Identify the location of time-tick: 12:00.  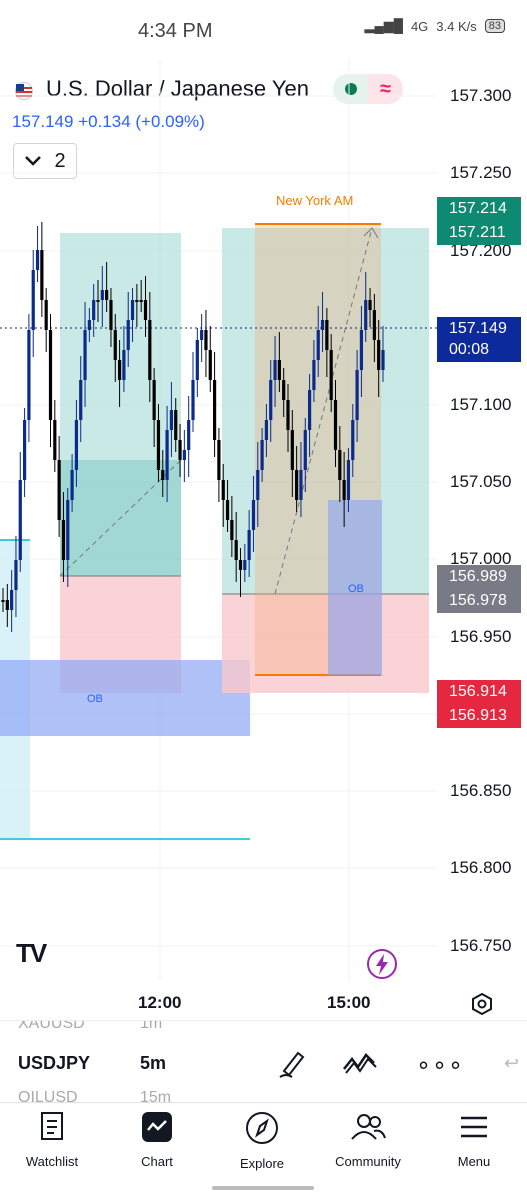
(160, 1002).